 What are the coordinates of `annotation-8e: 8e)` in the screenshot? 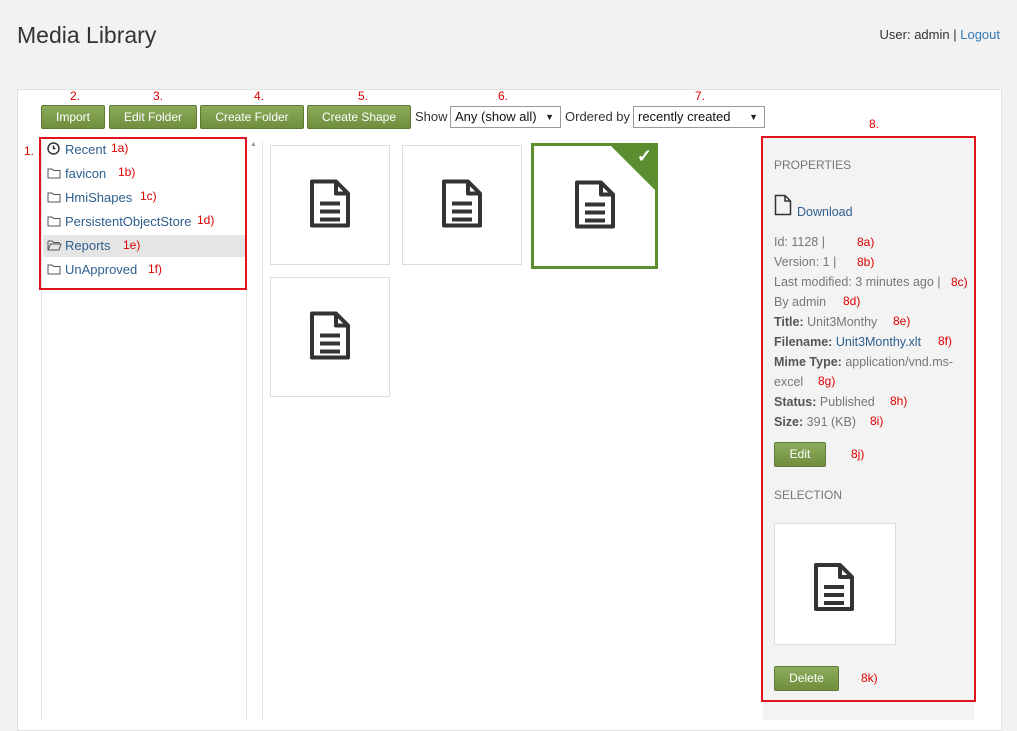 It's located at (902, 321).